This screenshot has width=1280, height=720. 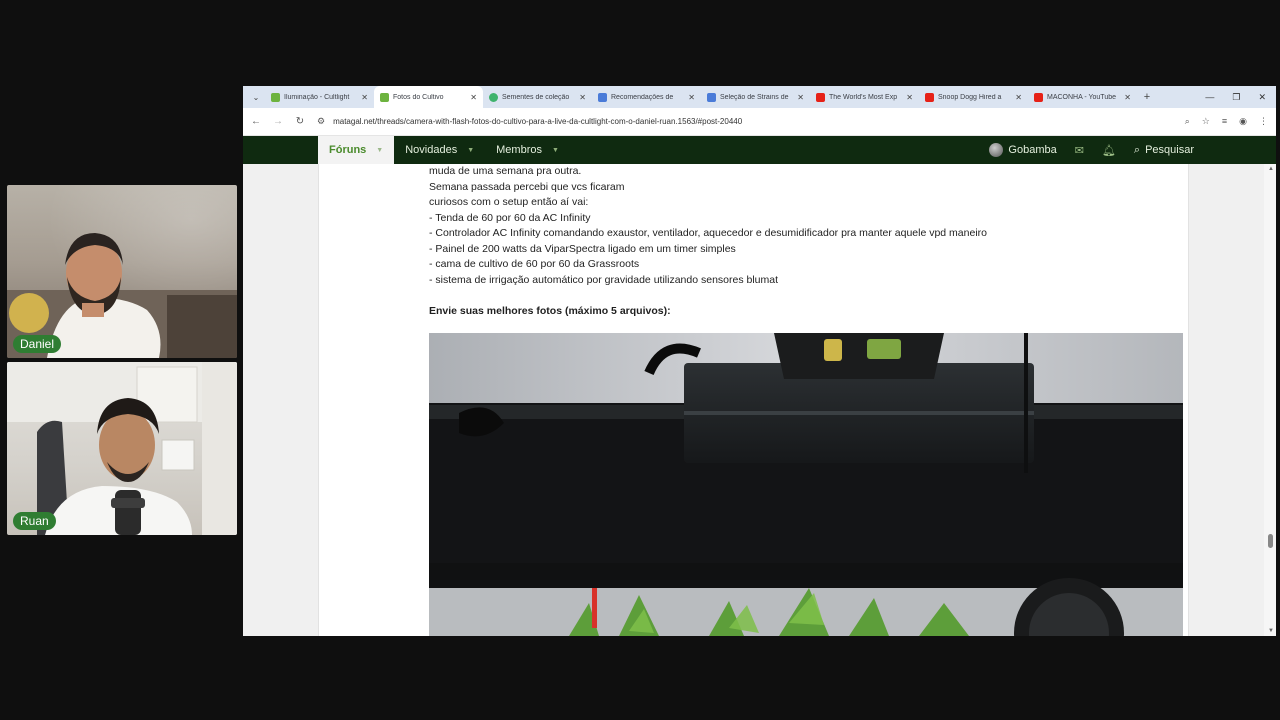 What do you see at coordinates (300, 121) in the screenshot?
I see `reload-icon: ↻` at bounding box center [300, 121].